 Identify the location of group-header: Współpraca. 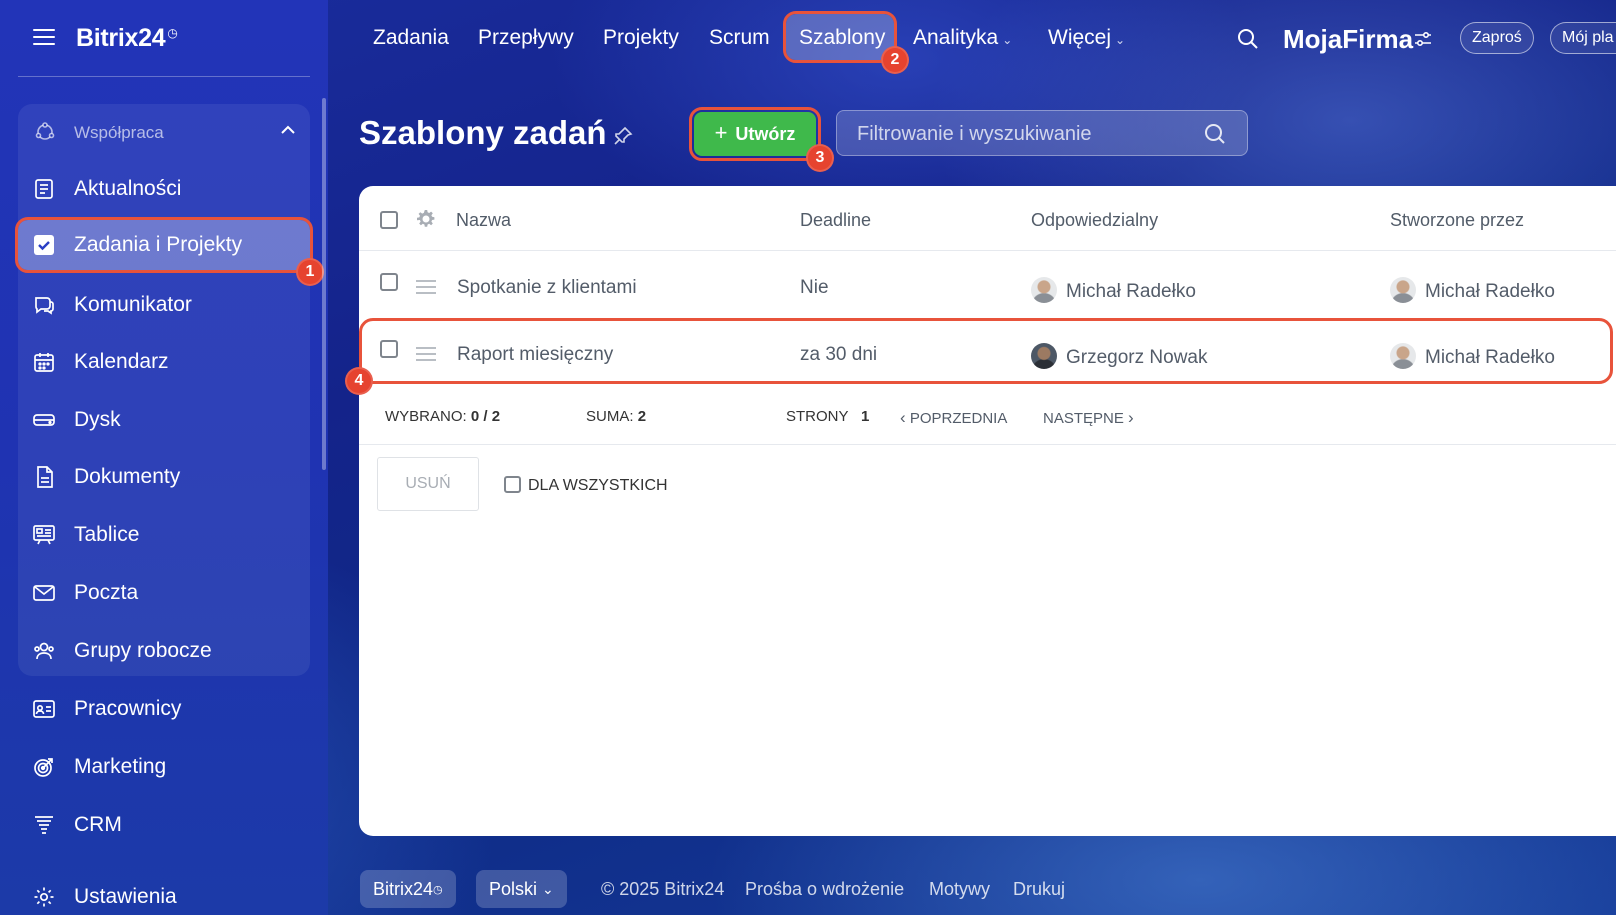
(164, 132).